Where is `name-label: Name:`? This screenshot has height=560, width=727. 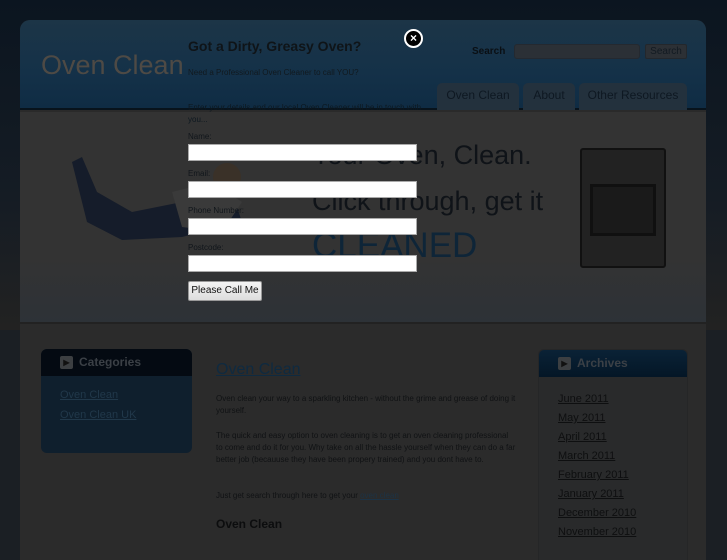 name-label: Name: is located at coordinates (200, 136).